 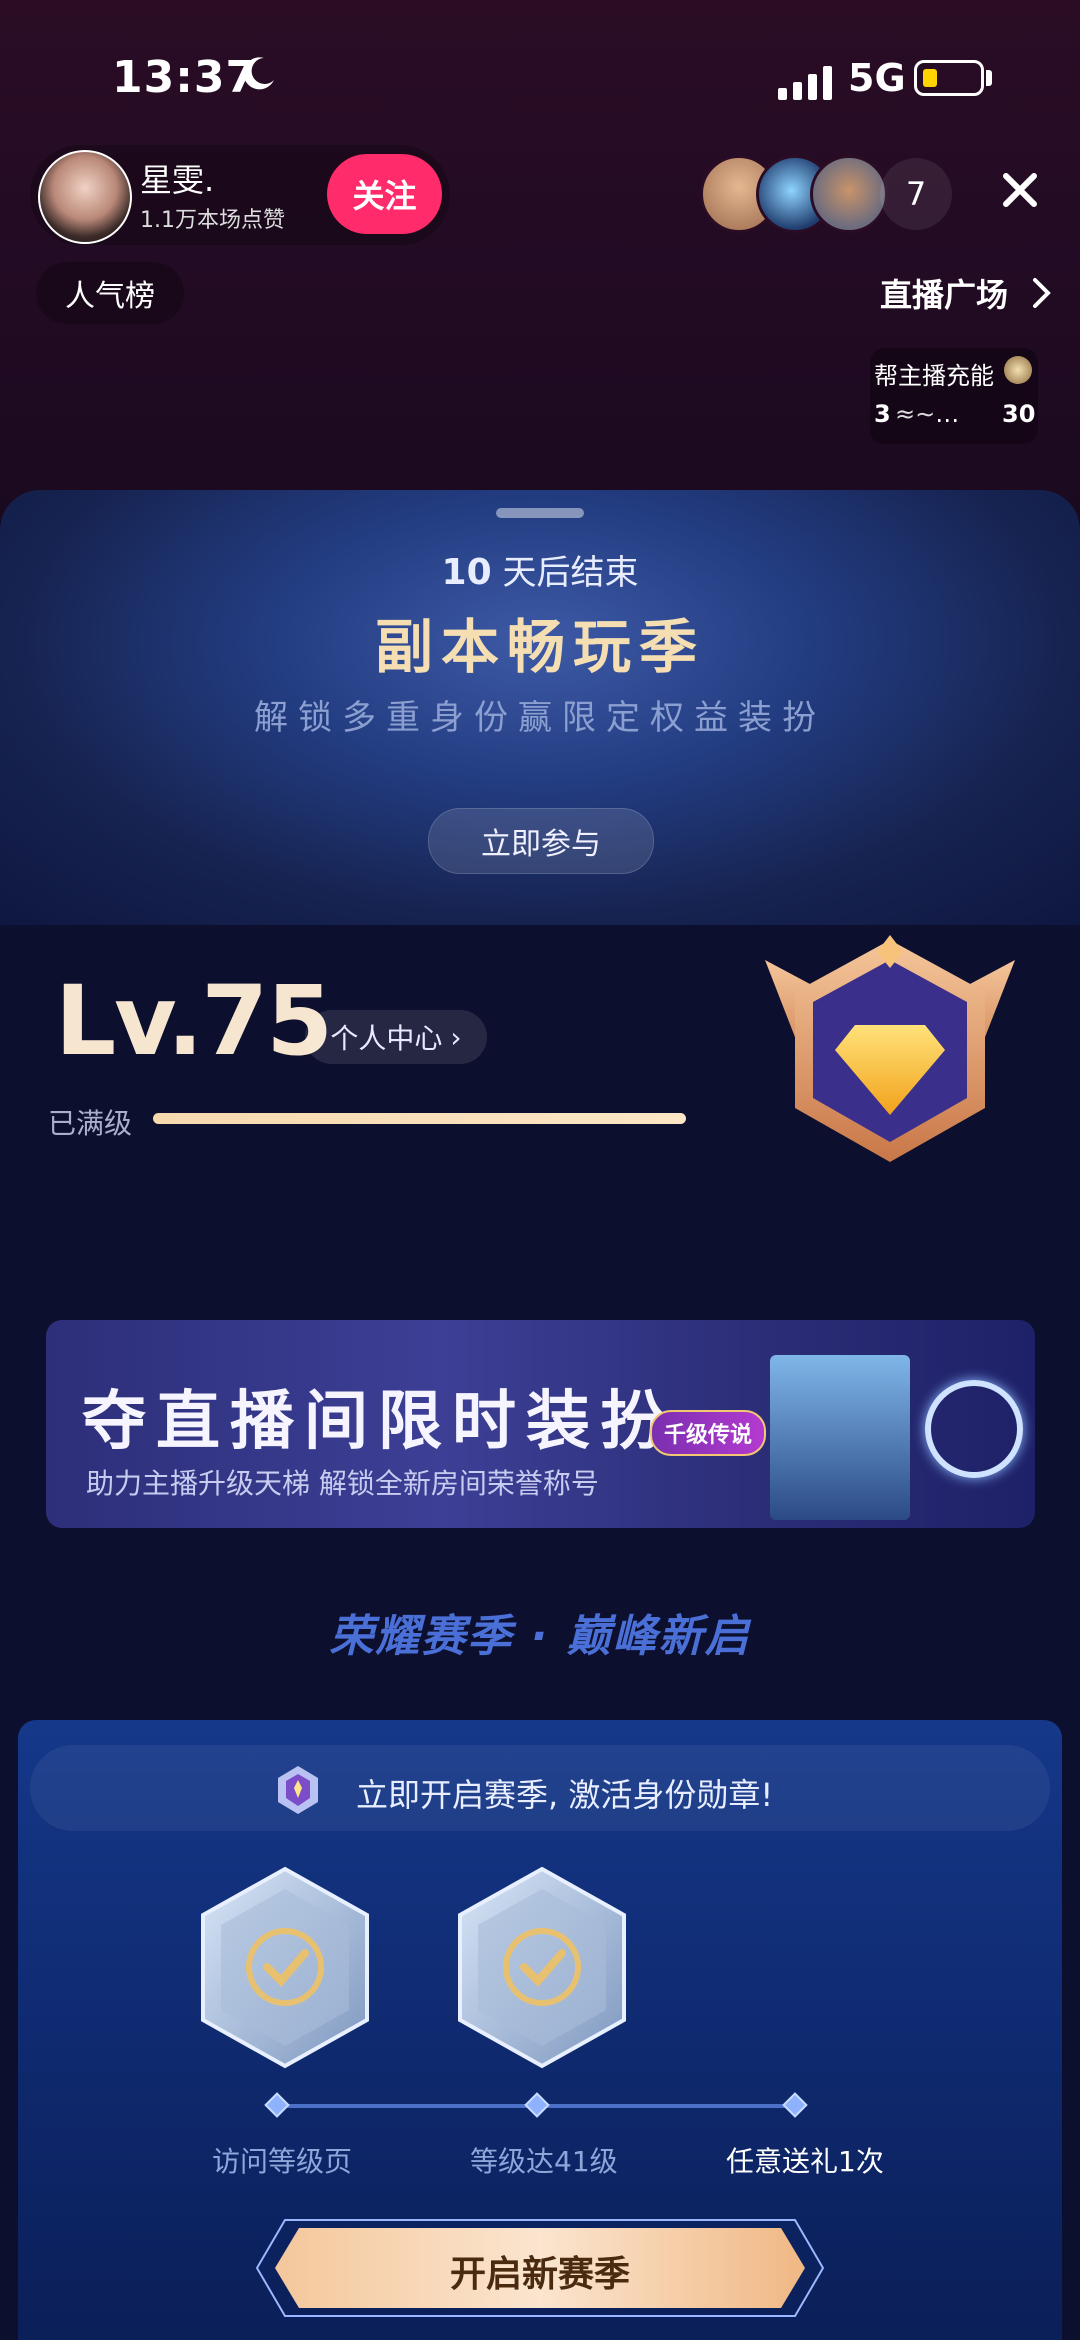 I want to click on moon-icon, so click(x=258, y=73).